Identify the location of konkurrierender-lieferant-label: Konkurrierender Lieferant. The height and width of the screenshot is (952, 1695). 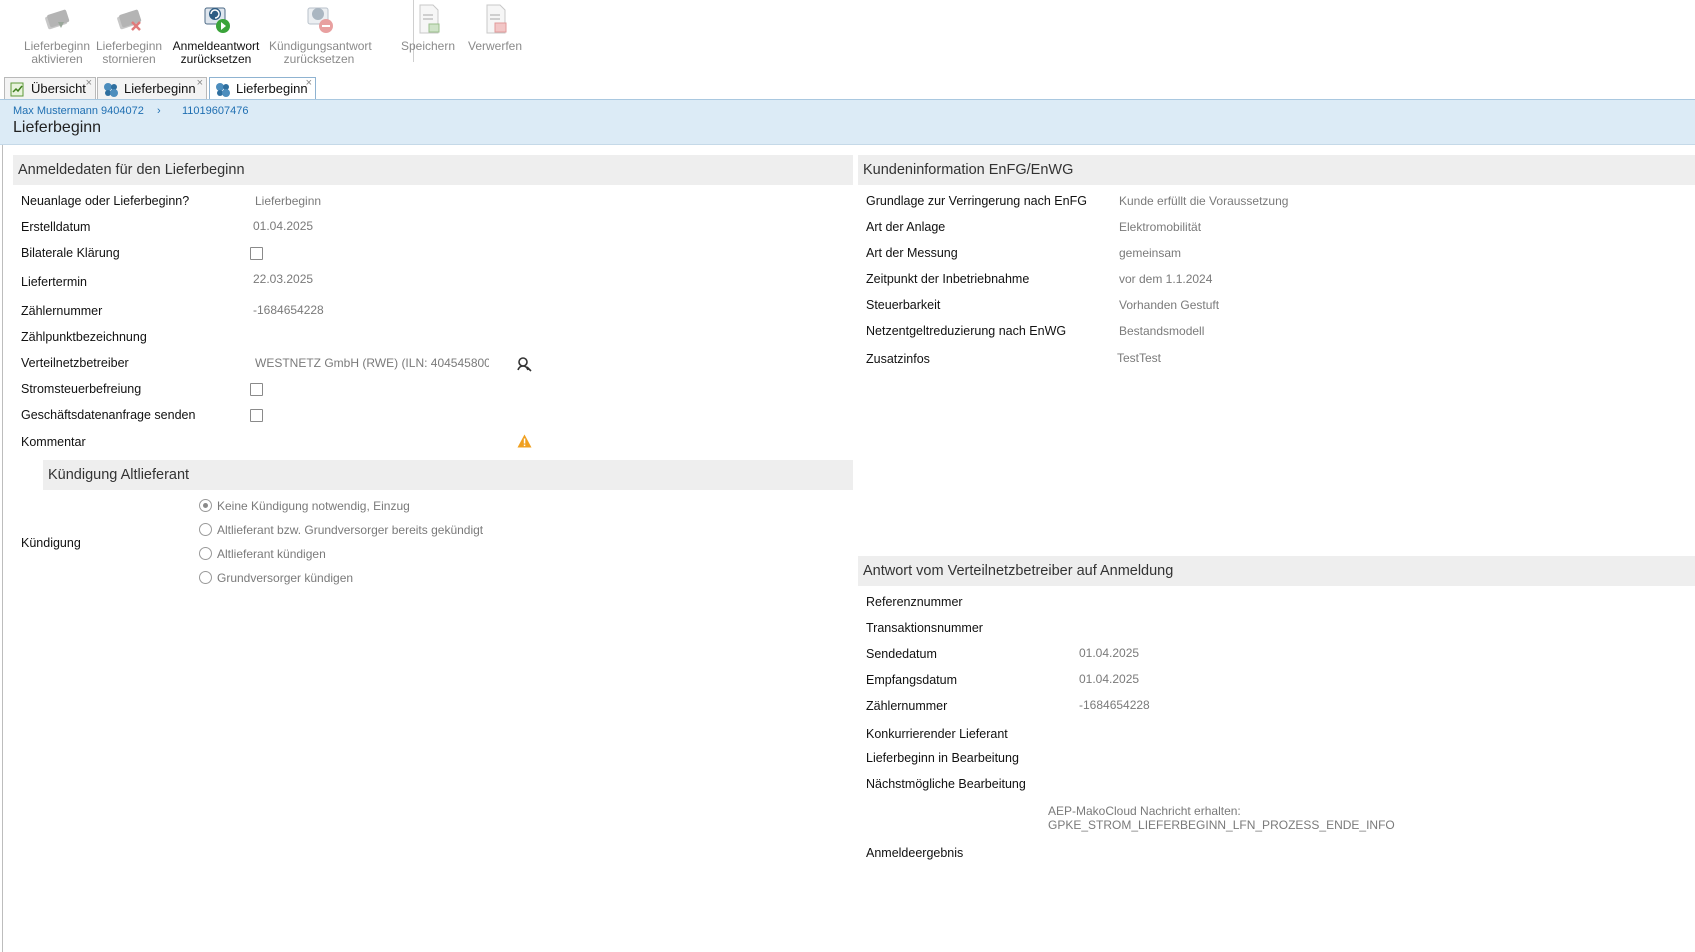
(937, 734).